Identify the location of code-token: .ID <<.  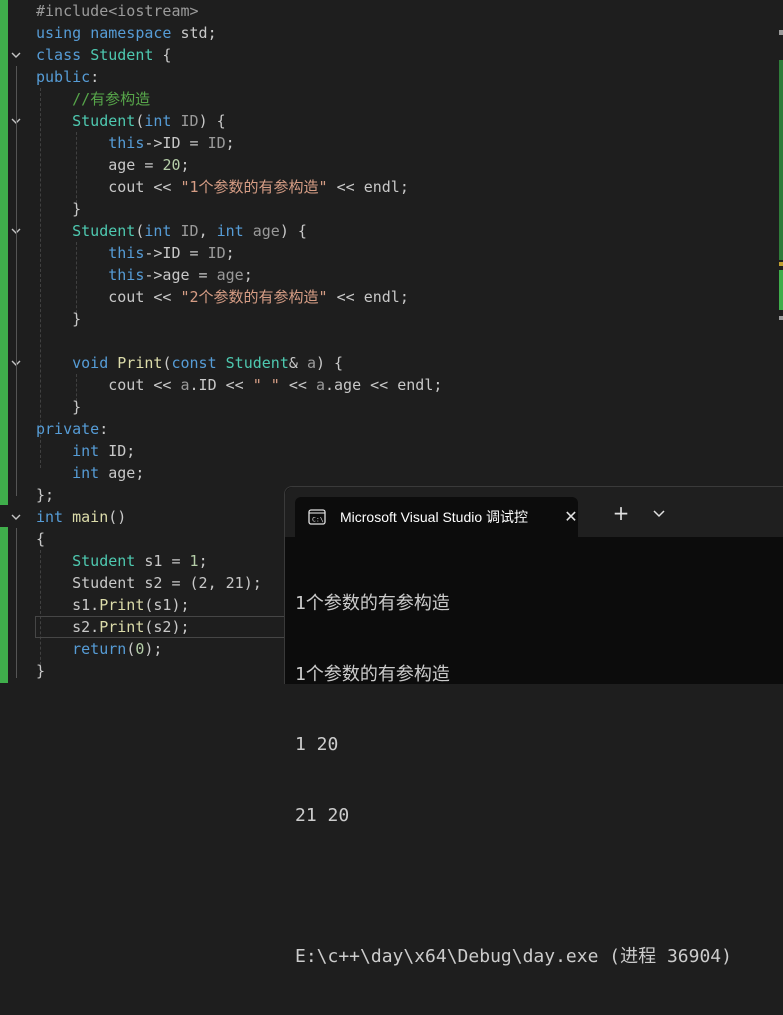
(221, 385).